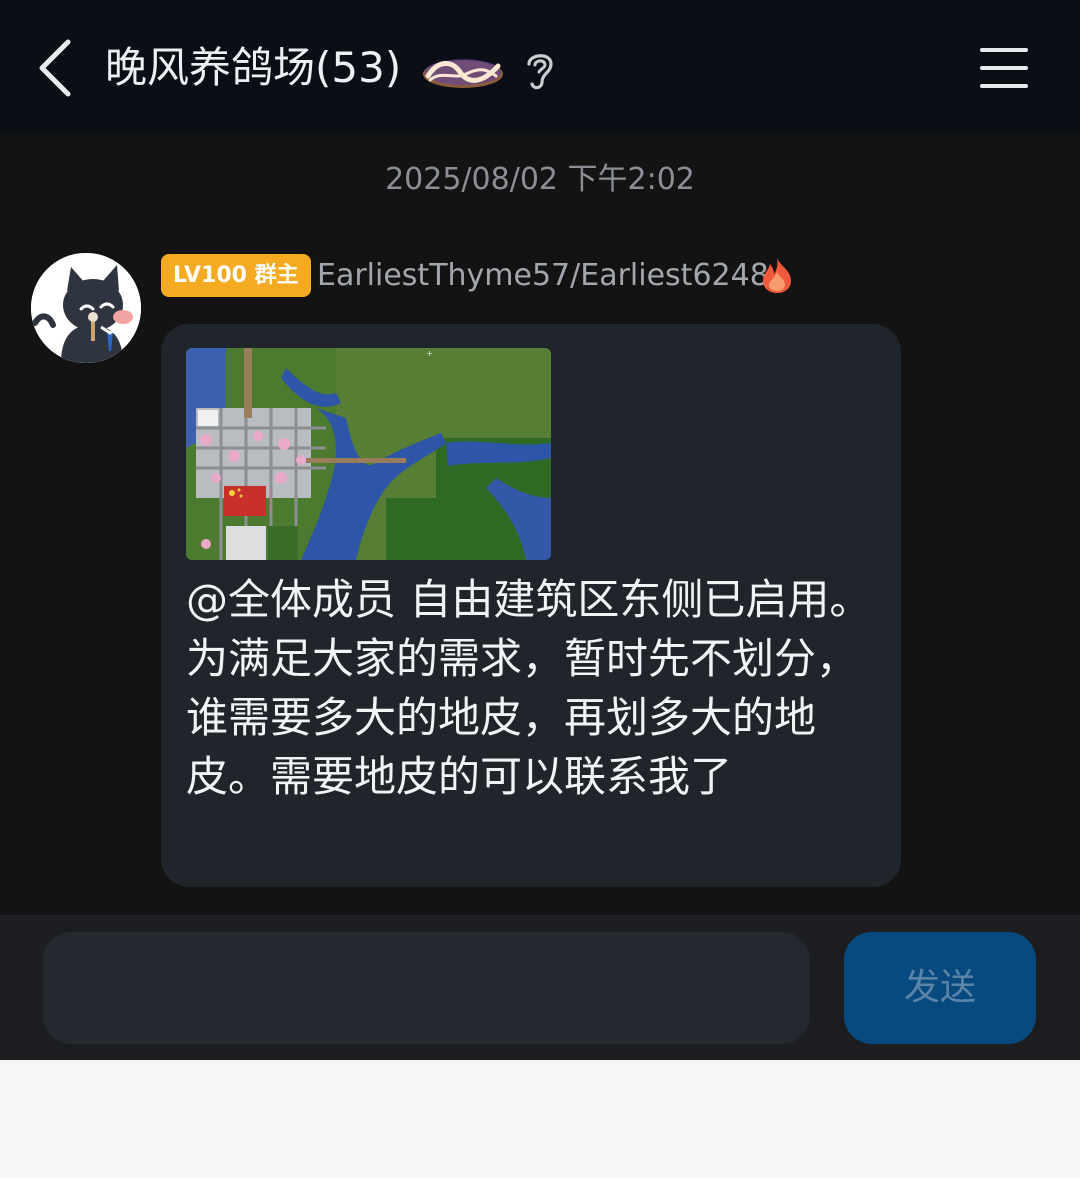 Image resolution: width=1080 pixels, height=1178 pixels. I want to click on group-title: 晚风养鸽场(53), so click(253, 67).